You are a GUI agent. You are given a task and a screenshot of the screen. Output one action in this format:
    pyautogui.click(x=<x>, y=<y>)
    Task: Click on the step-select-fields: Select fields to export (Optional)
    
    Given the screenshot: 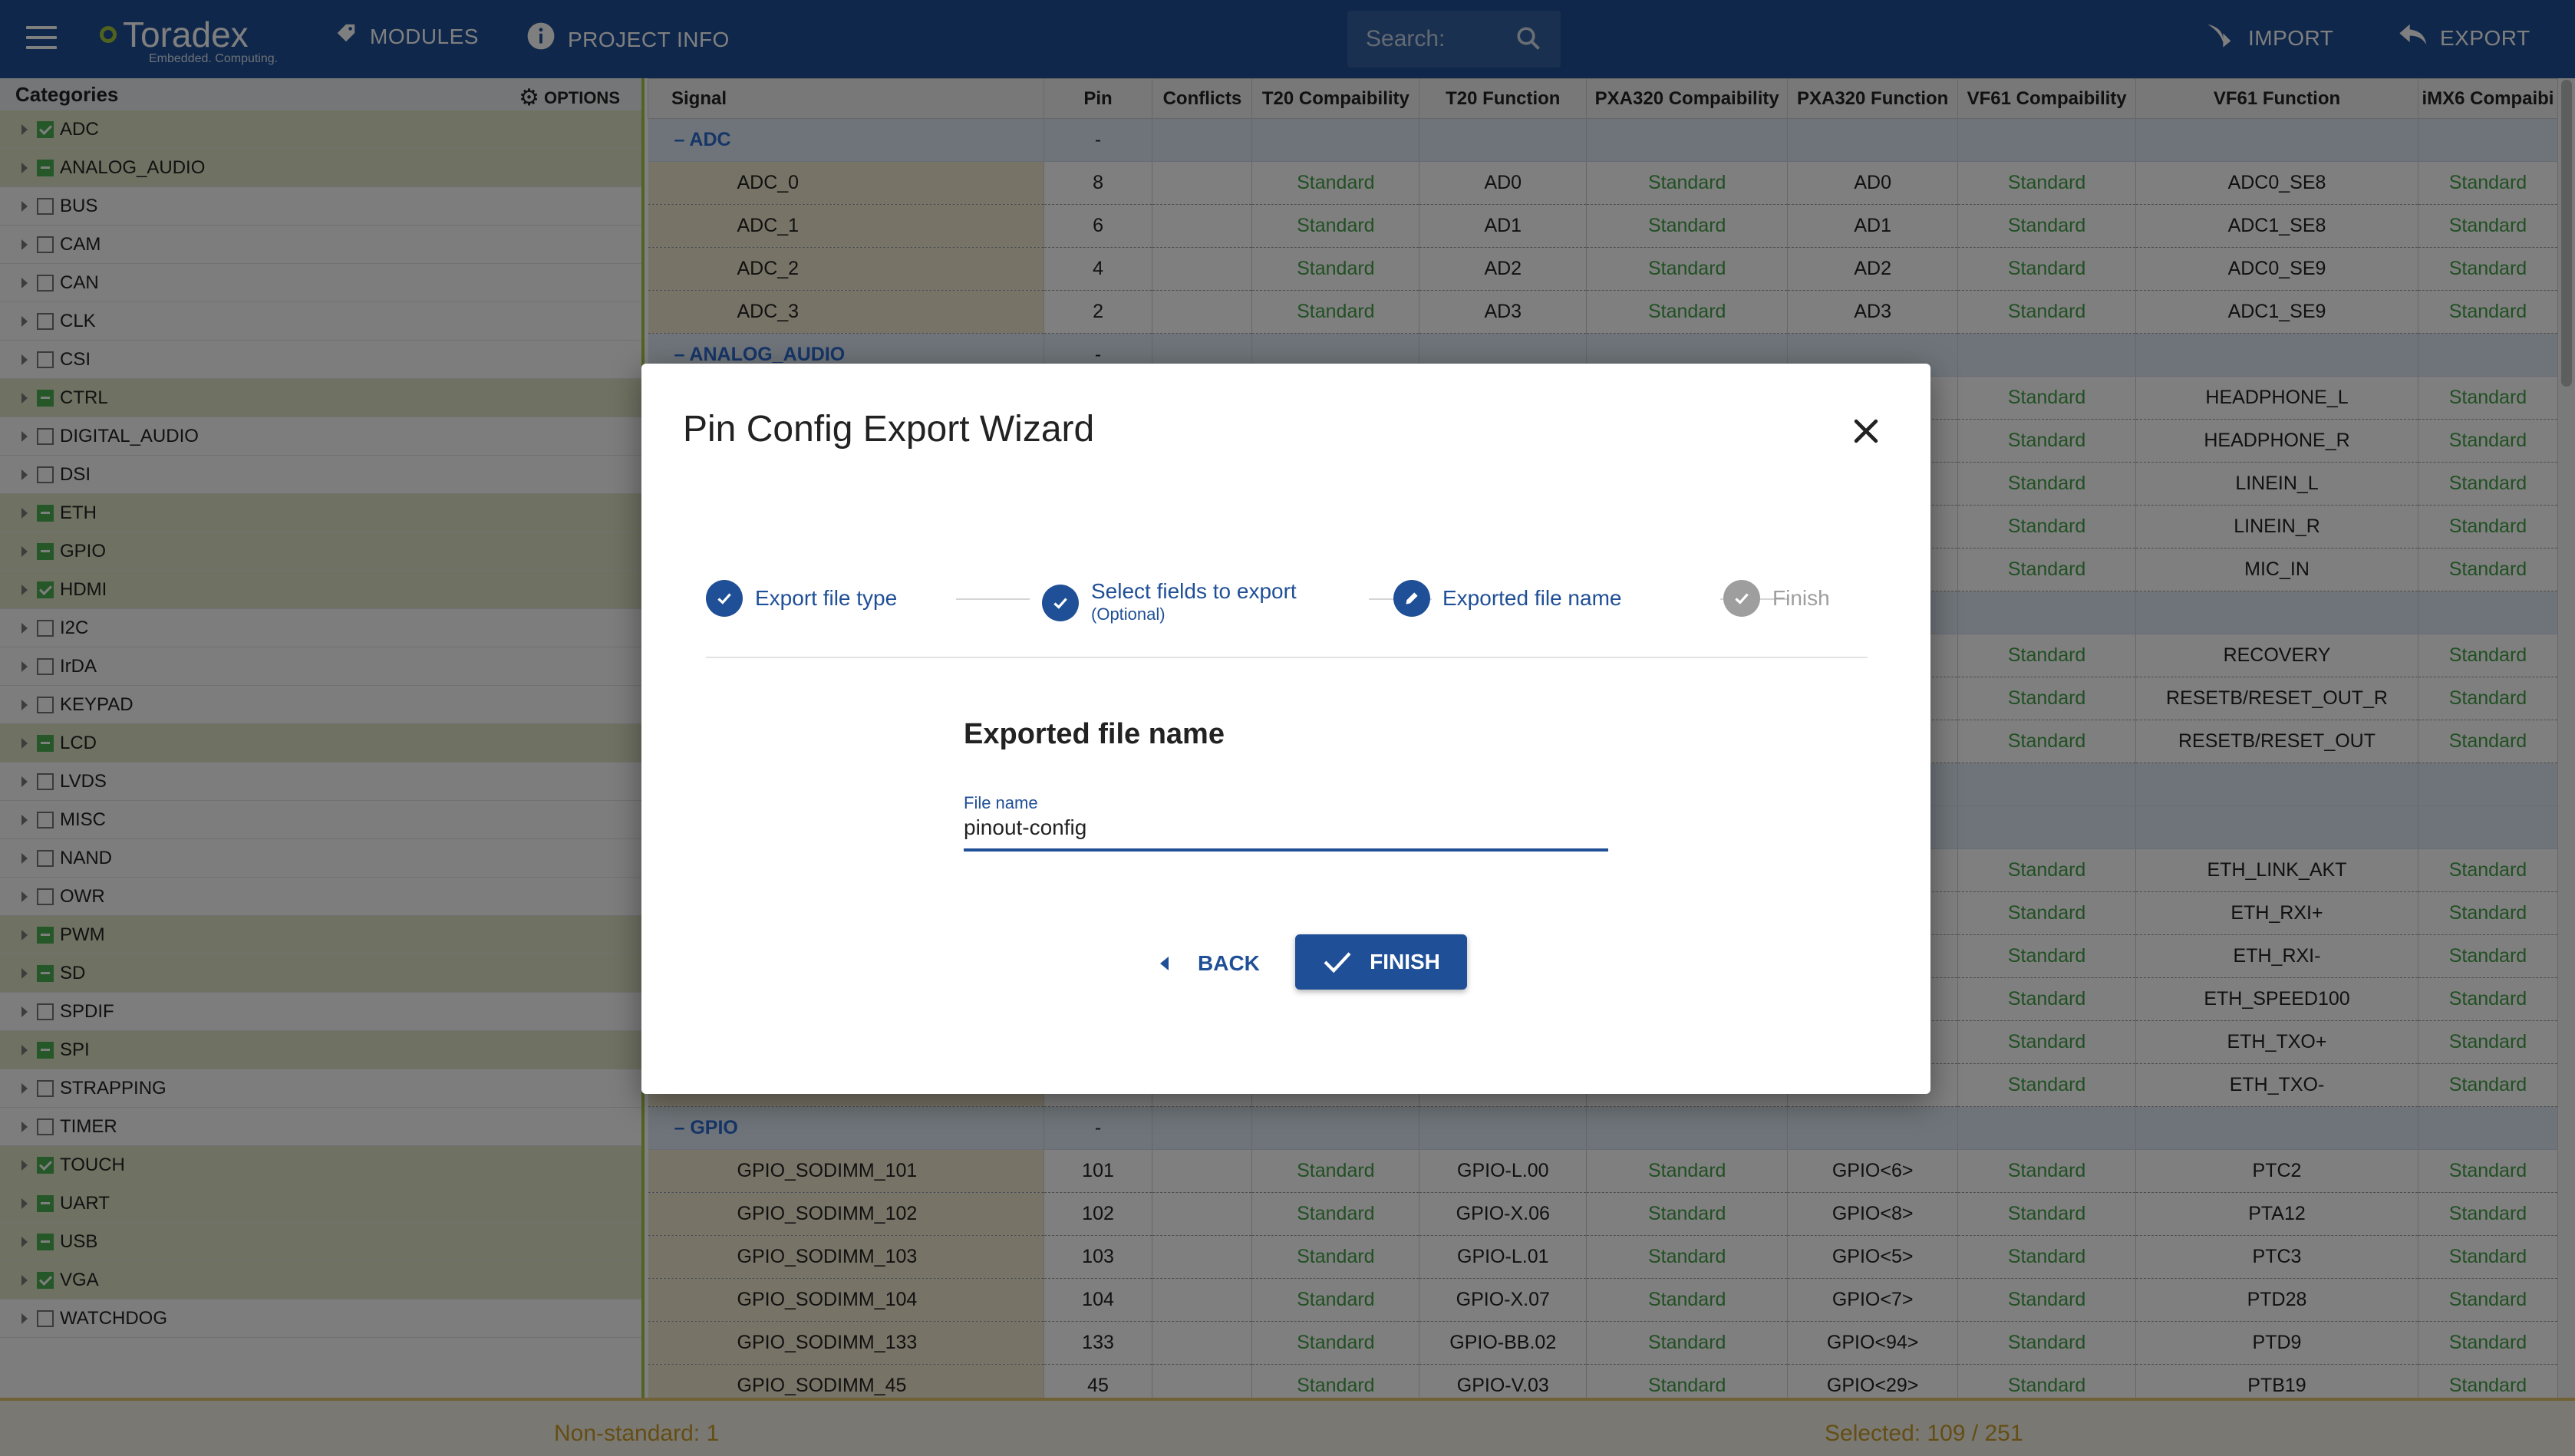 What is the action you would take?
    pyautogui.click(x=1169, y=603)
    